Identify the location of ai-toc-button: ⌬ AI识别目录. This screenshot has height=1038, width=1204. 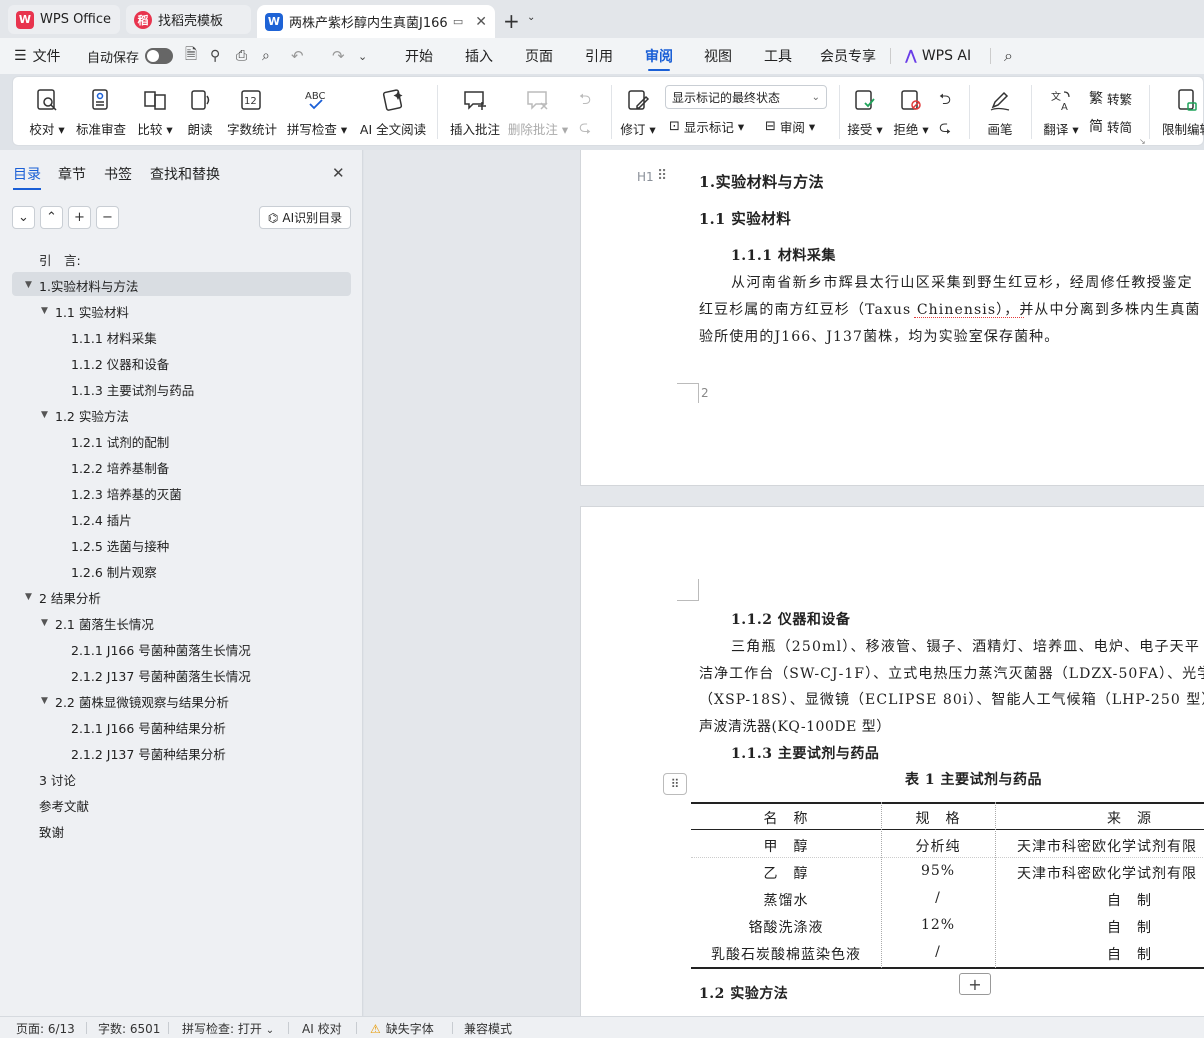
(305, 217).